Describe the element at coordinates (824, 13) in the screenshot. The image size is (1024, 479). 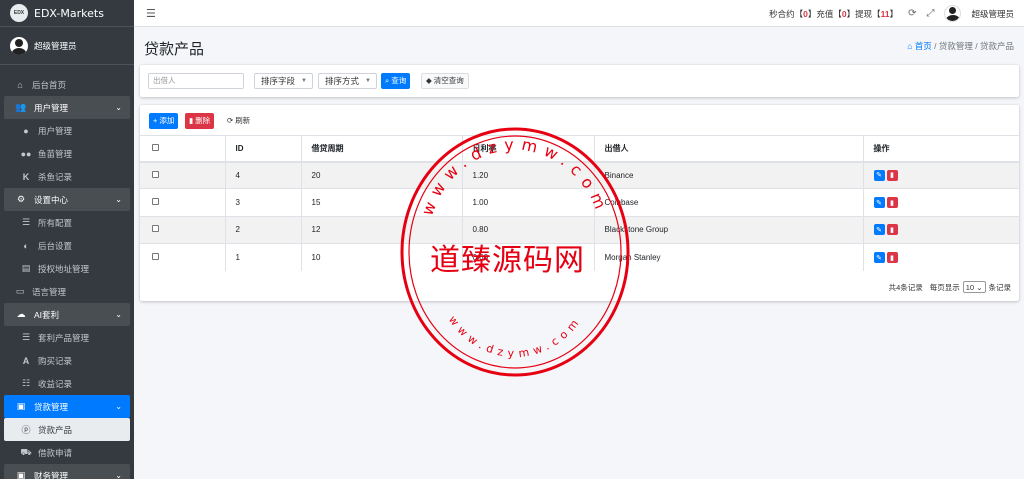
I see `stats-label: 】充值【` at that location.